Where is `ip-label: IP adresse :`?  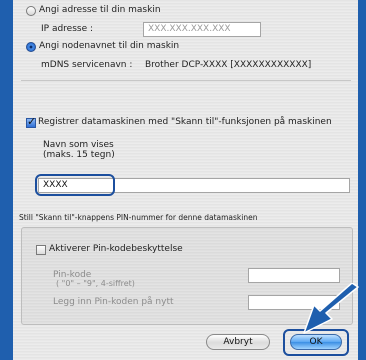 ip-label: IP adresse : is located at coordinates (67, 29).